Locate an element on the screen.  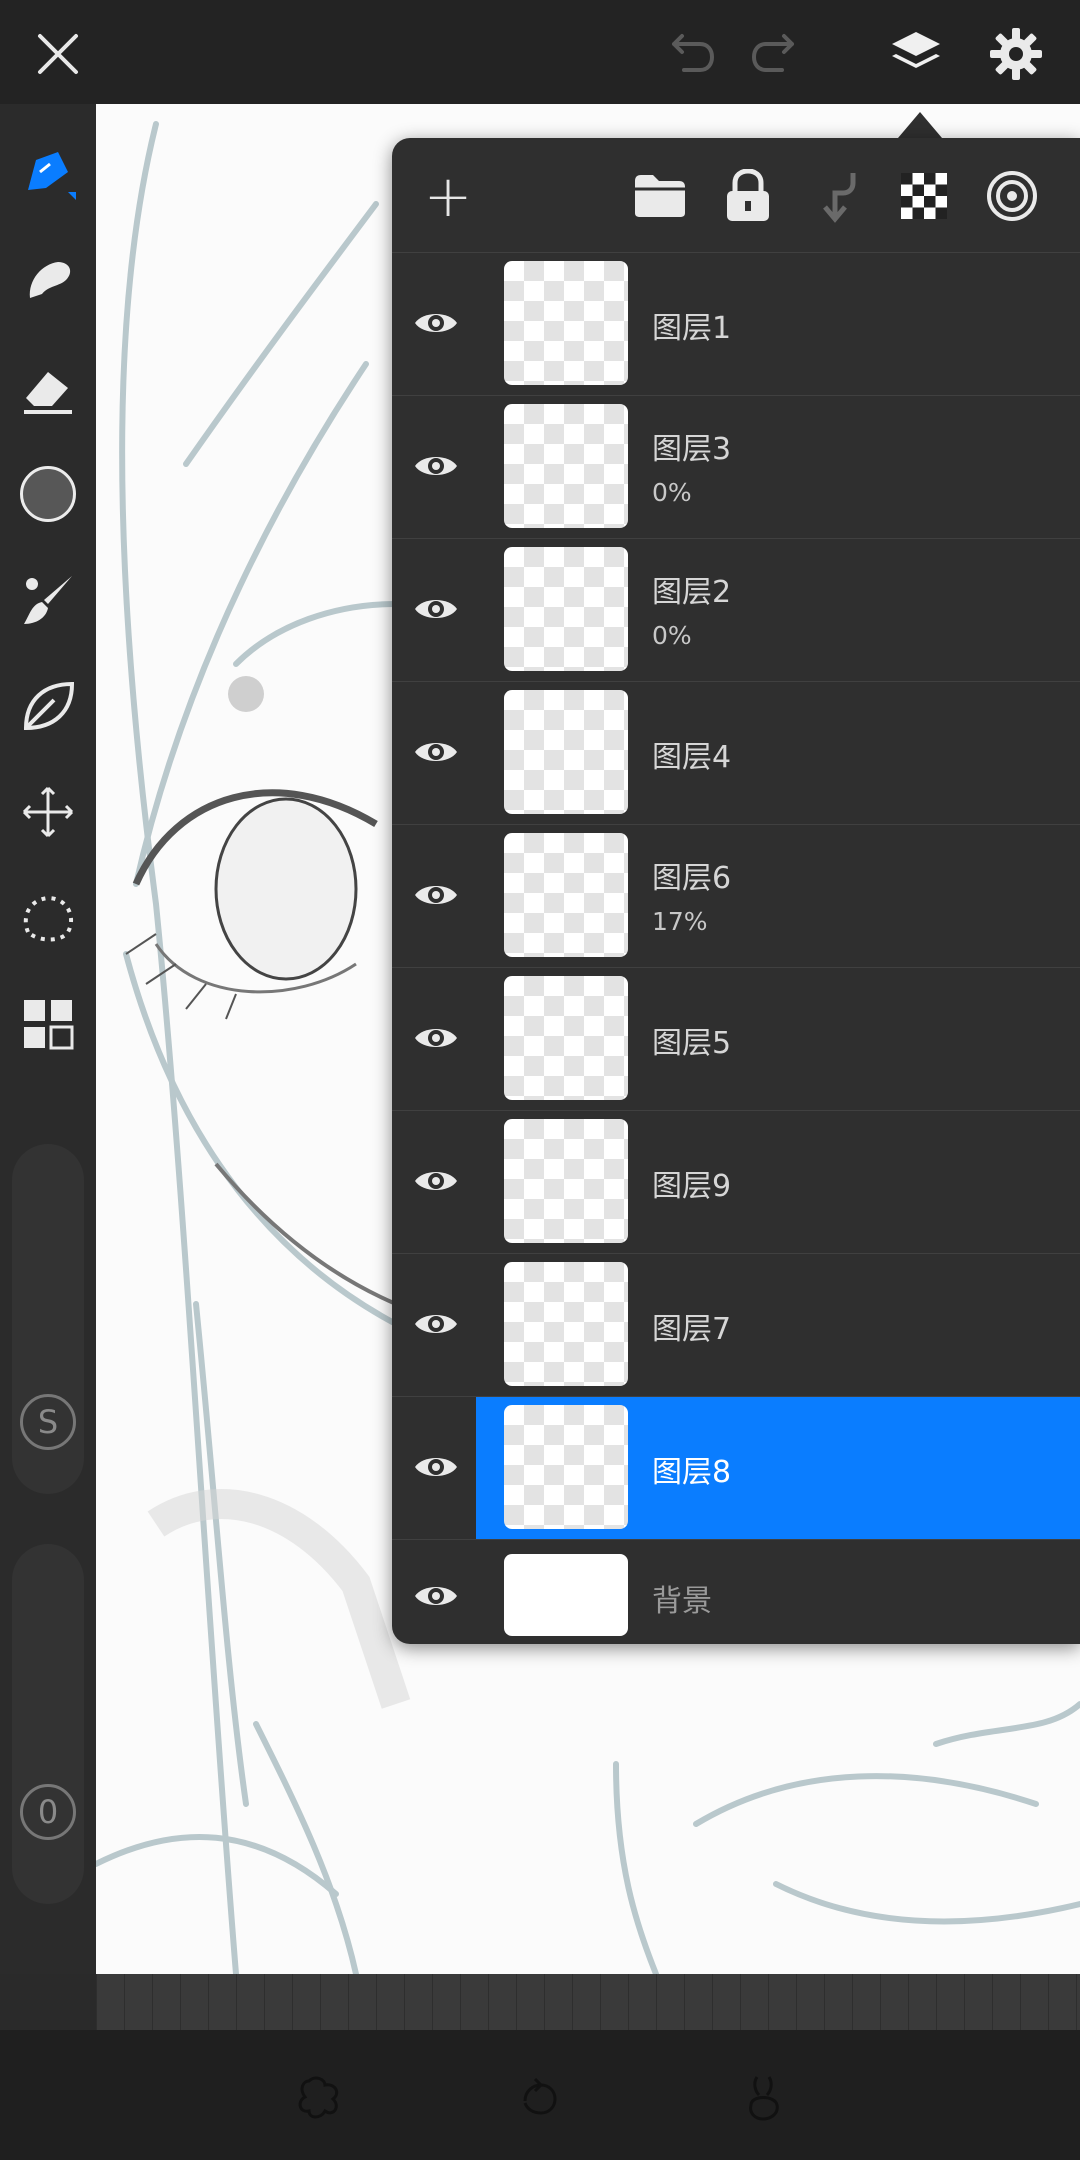
folder-icon is located at coordinates (660, 196).